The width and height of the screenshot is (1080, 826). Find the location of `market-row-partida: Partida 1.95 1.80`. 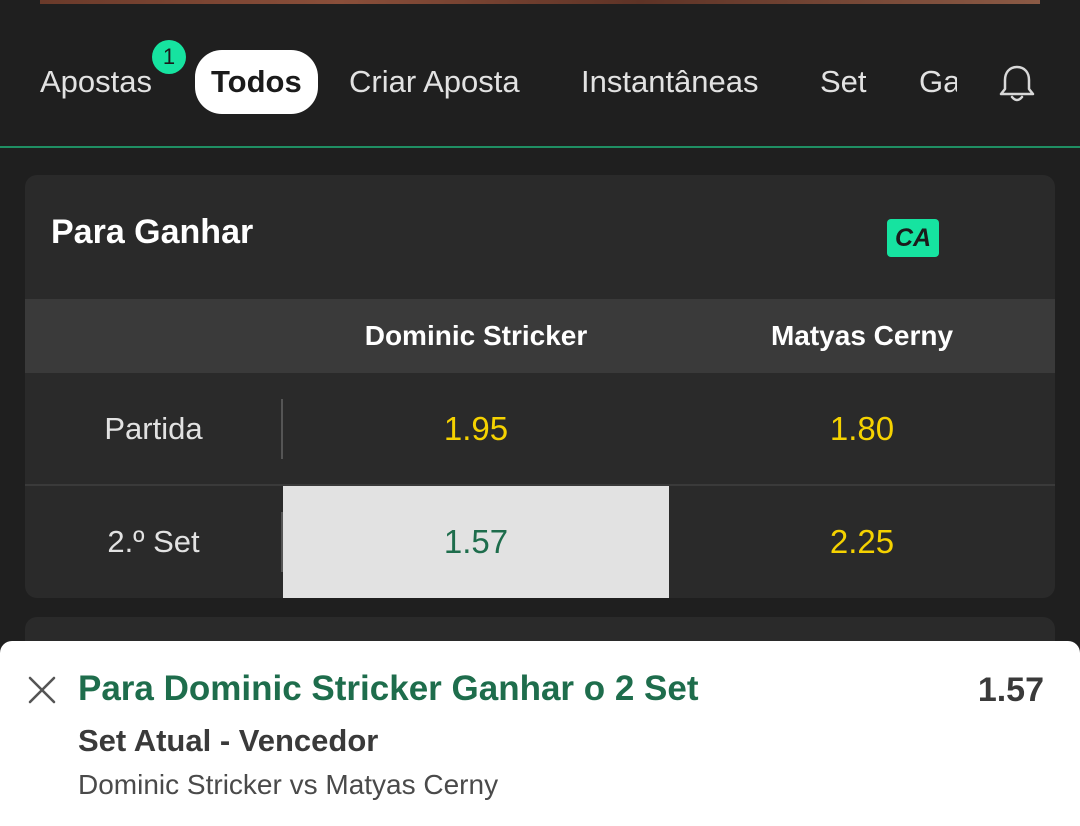

market-row-partida: Partida 1.95 1.80 is located at coordinates (540, 429).